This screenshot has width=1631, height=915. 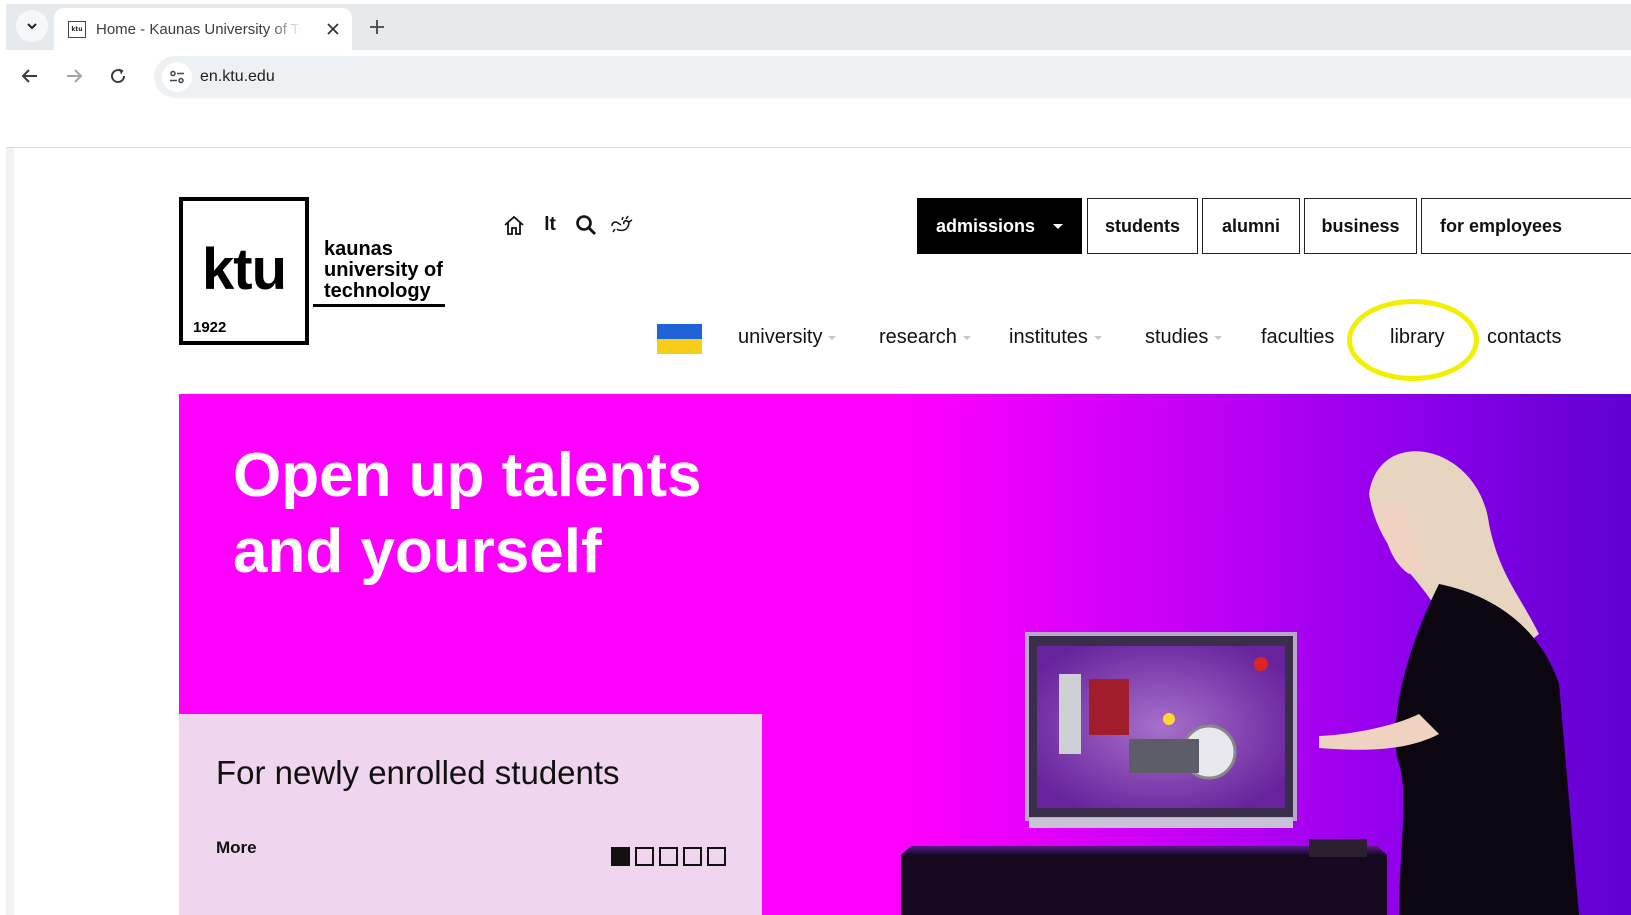 I want to click on slide-indicators, so click(x=668, y=856).